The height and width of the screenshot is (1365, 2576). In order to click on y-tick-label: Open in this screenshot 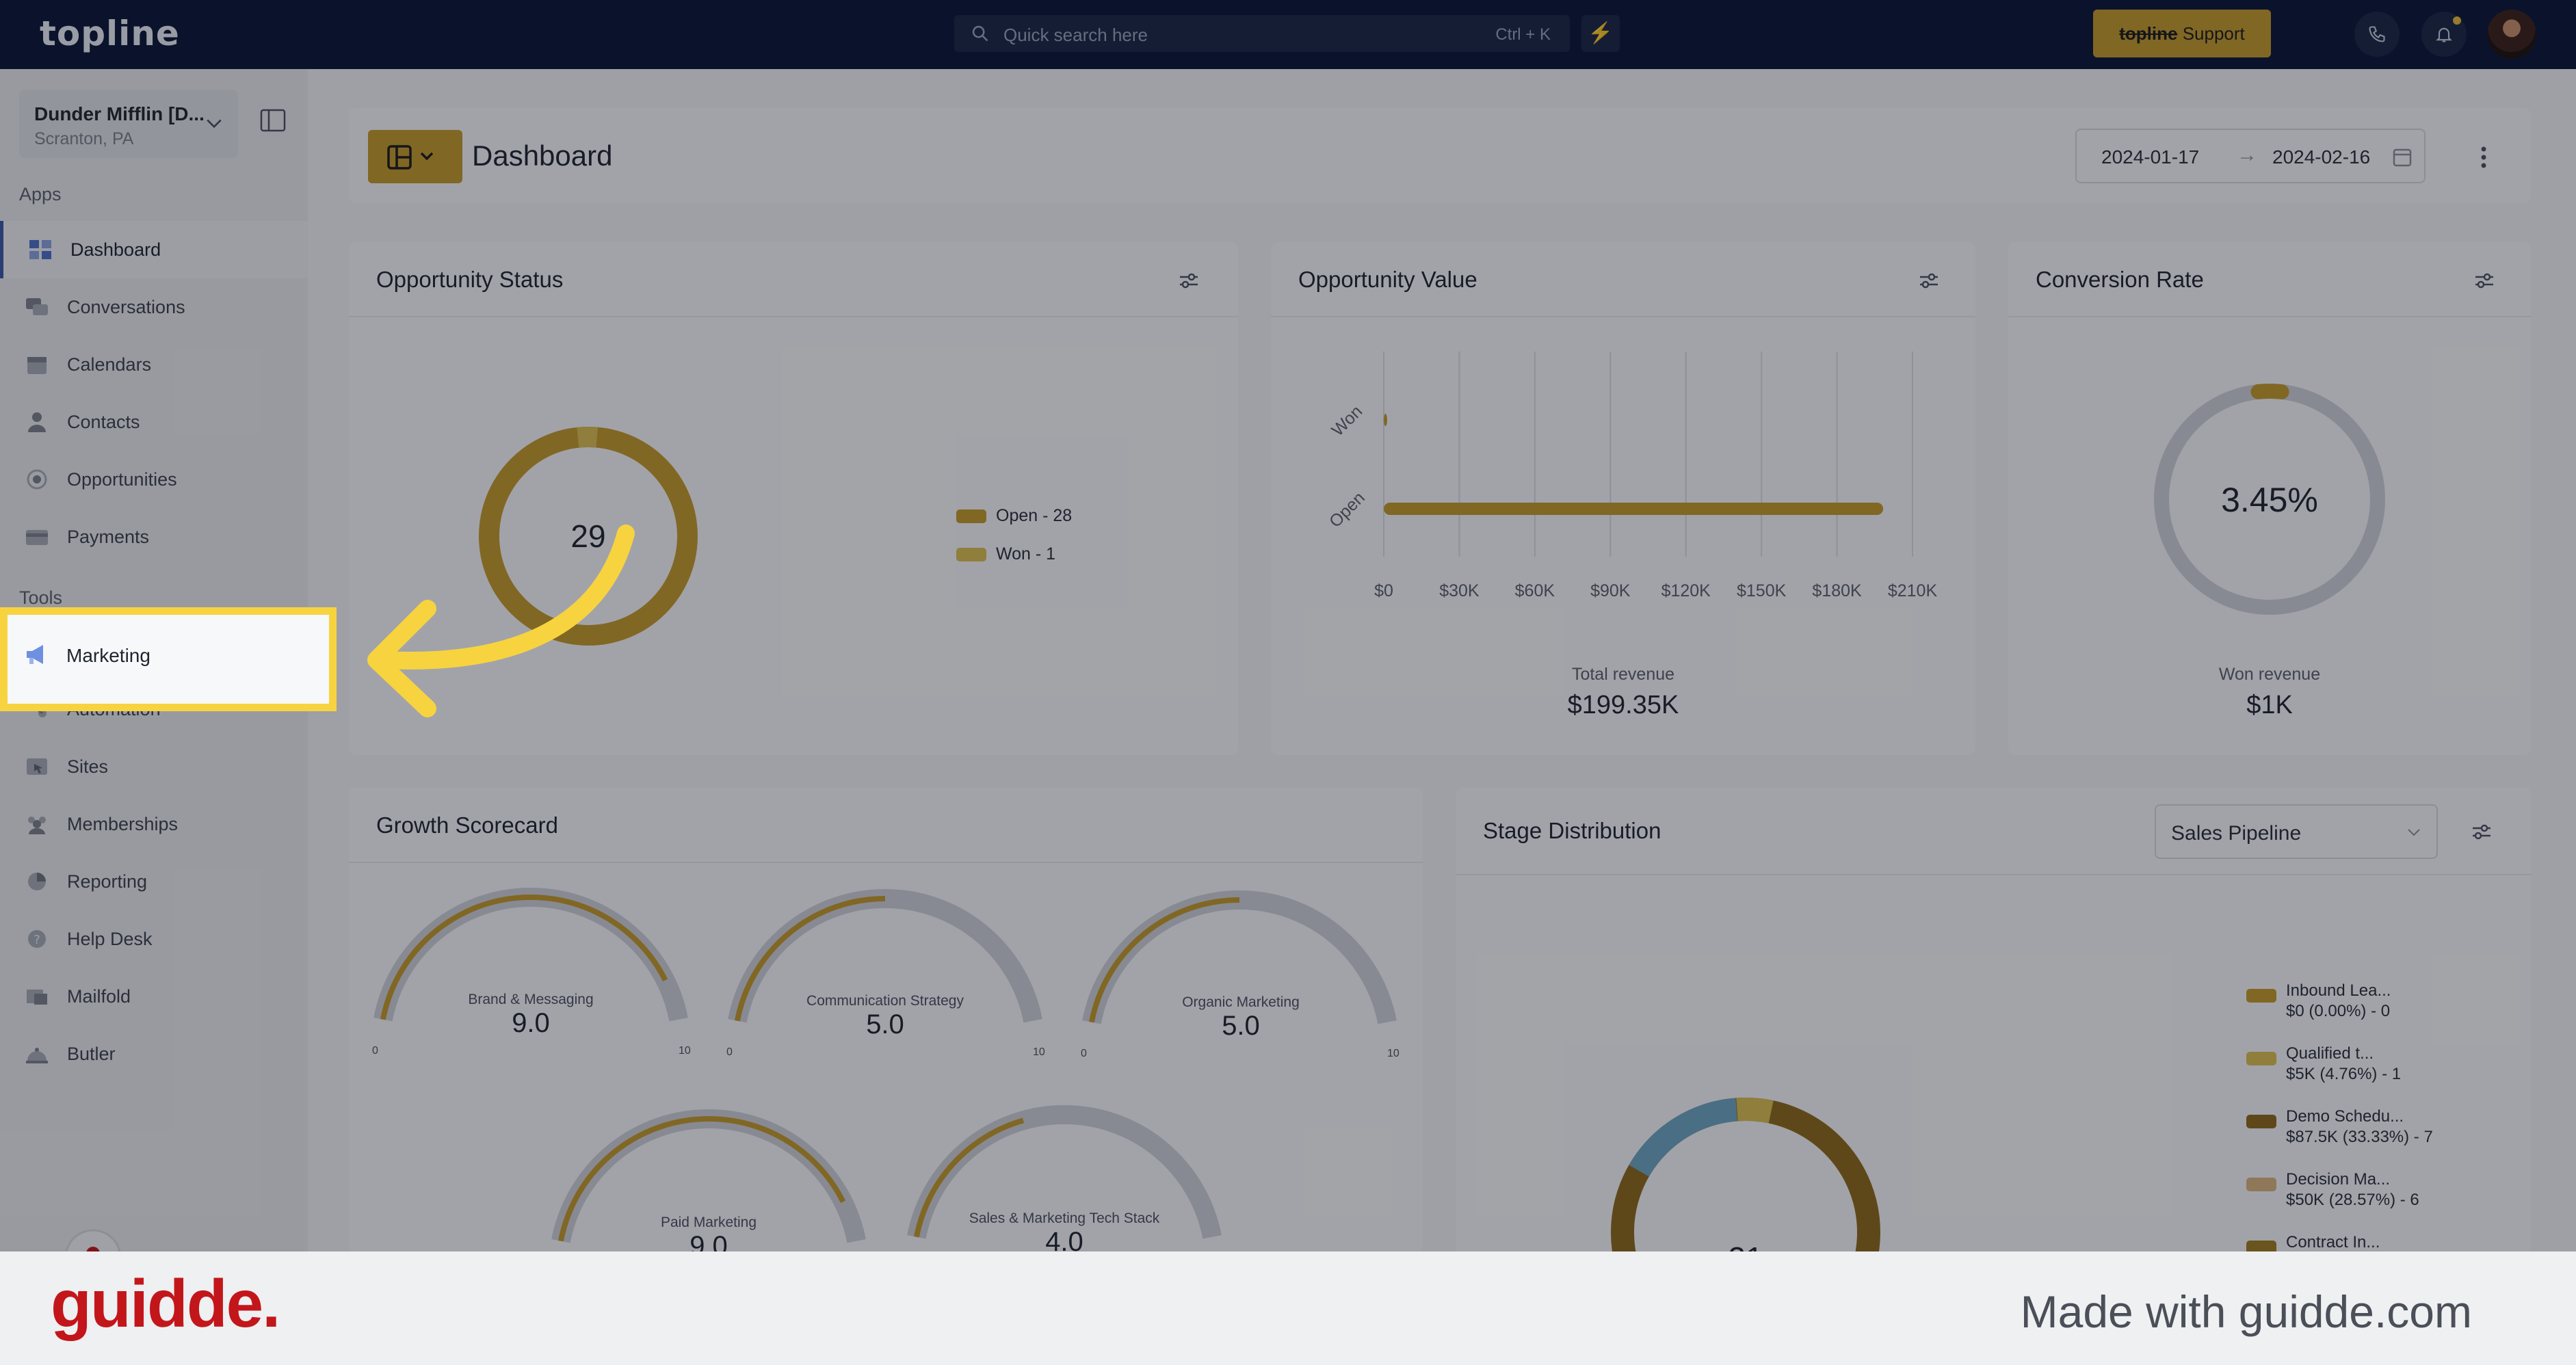, I will do `click(1347, 509)`.